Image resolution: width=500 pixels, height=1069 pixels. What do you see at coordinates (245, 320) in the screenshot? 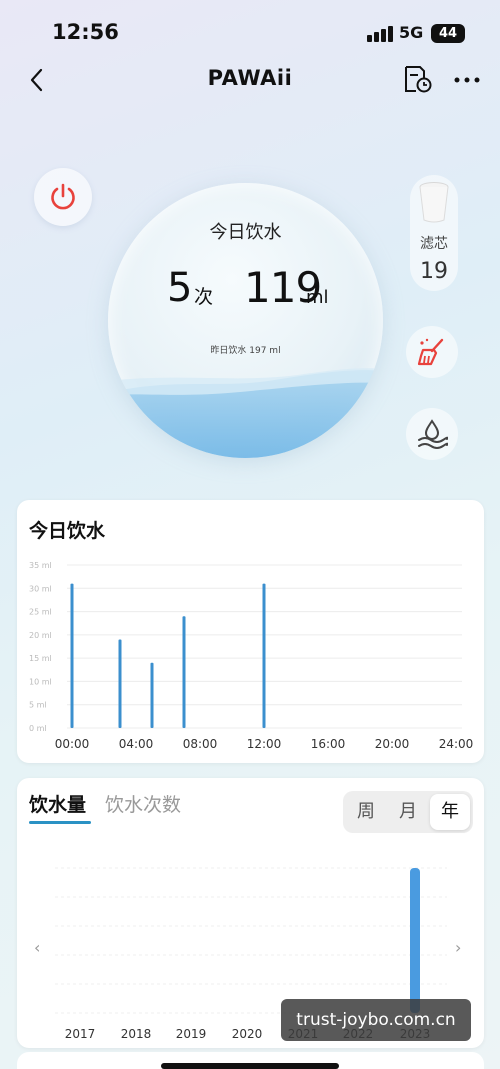
I see `water-intake-globe: 今日饮水 5 次 119 ml 昨日饮水 197 ml` at bounding box center [245, 320].